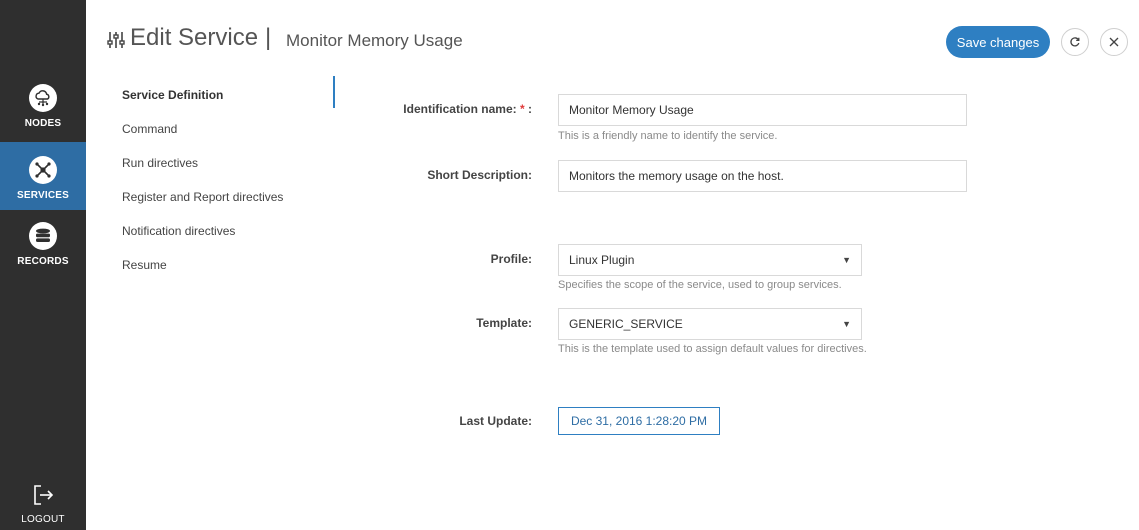  I want to click on section-resume: Resume, so click(144, 265).